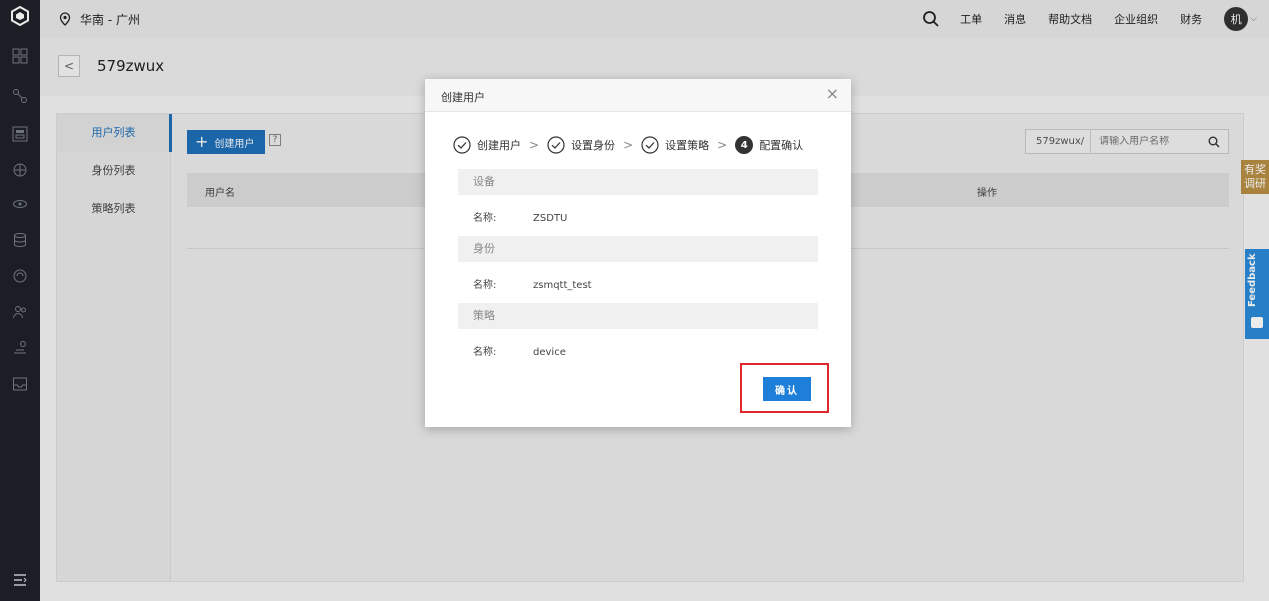 The width and height of the screenshot is (1269, 601). I want to click on step-number: 4, so click(744, 145).